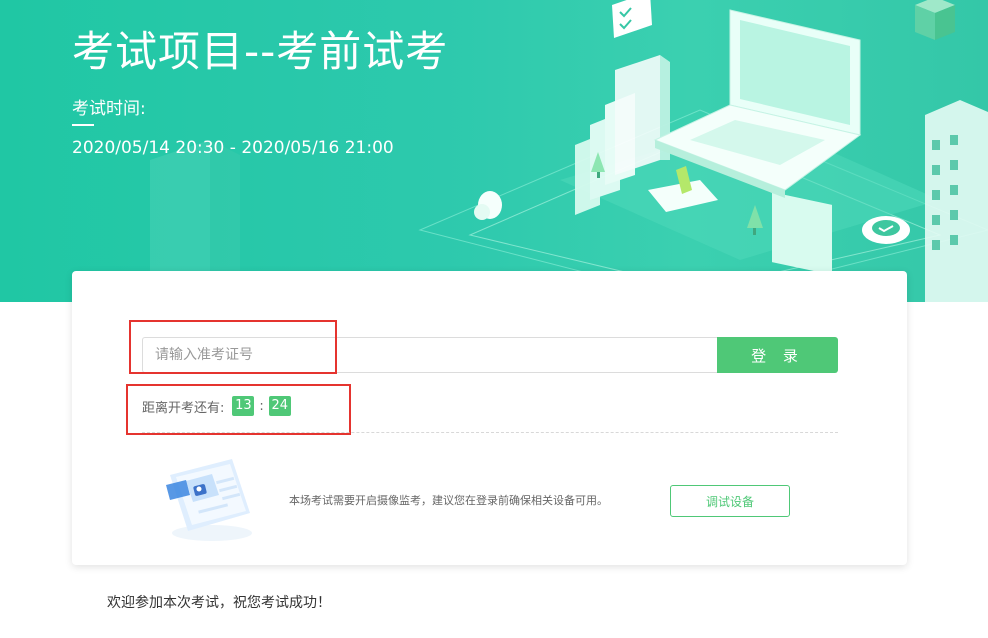  I want to click on building-icon, so click(956, 201).